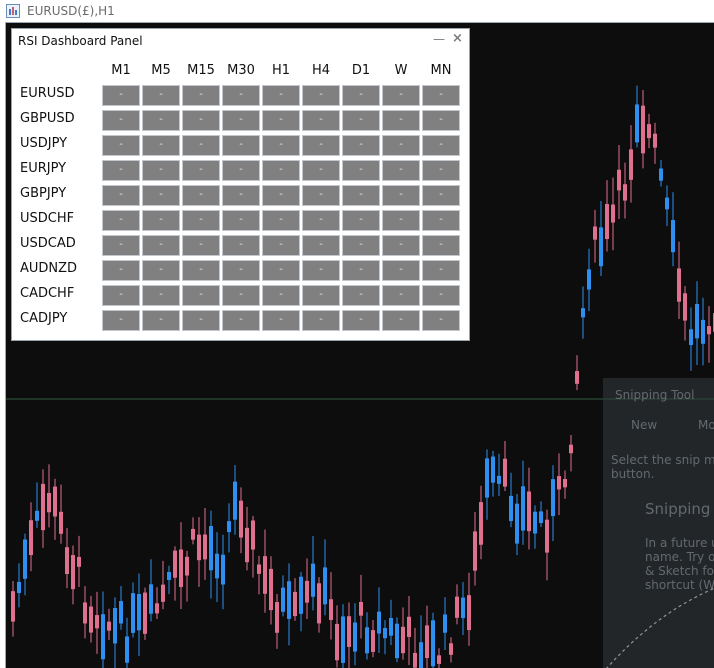  Describe the element at coordinates (457, 38) in the screenshot. I see `panel-close-button: ×` at that location.